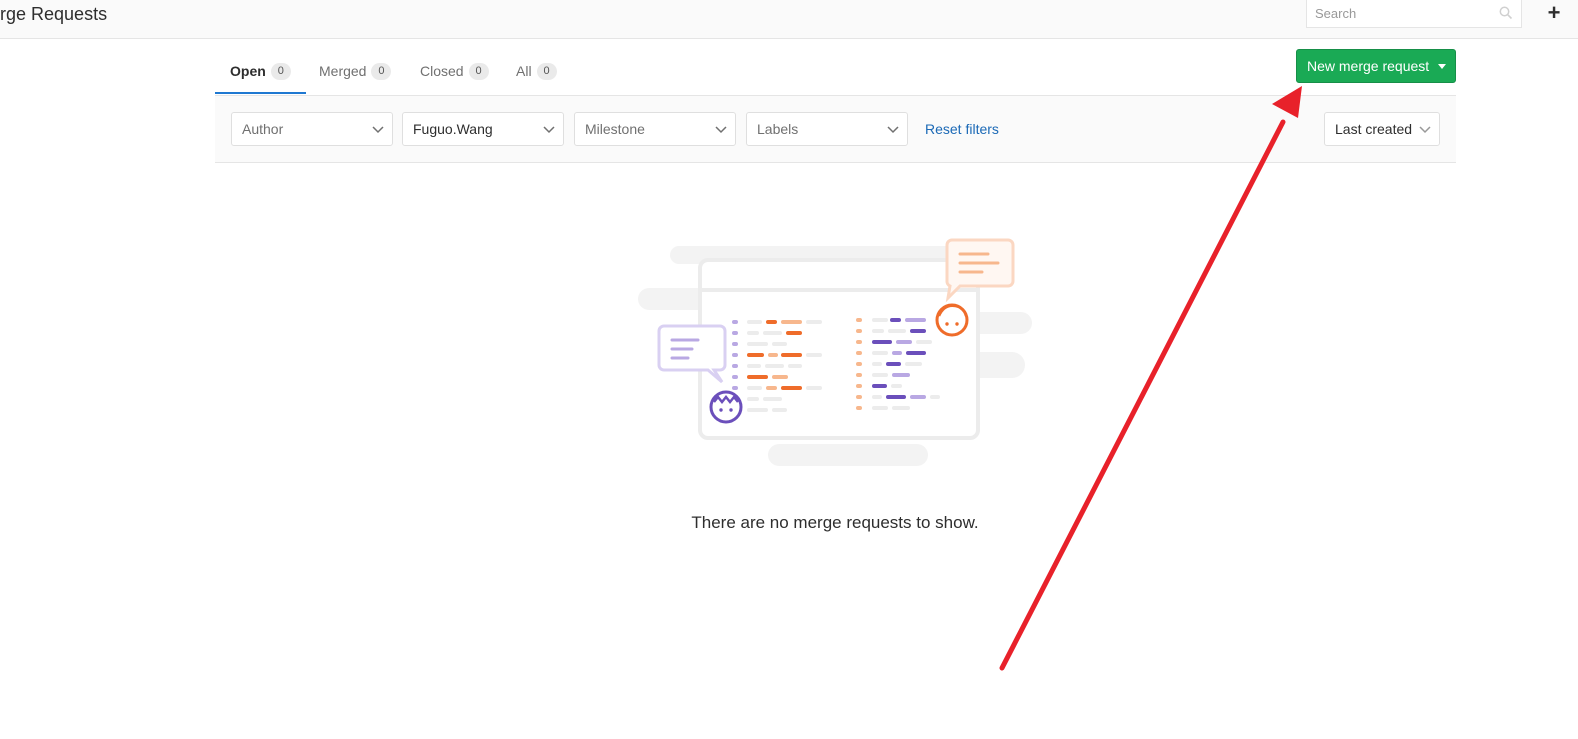  What do you see at coordinates (442, 71) in the screenshot?
I see `tab-label: Closed` at bounding box center [442, 71].